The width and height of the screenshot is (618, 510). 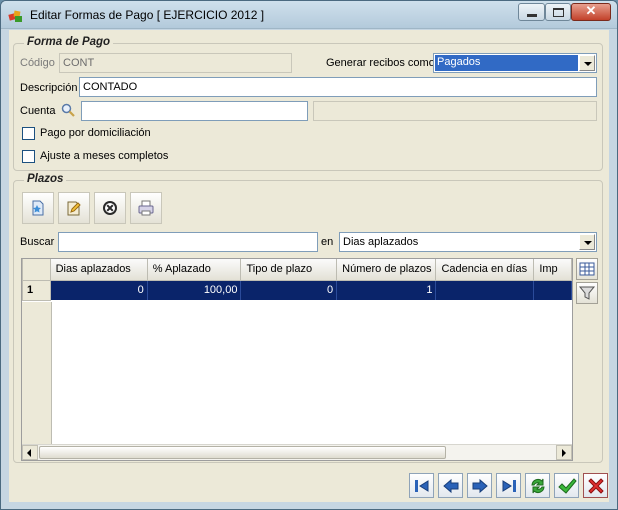 I want to click on last-record-button, so click(x=508, y=485).